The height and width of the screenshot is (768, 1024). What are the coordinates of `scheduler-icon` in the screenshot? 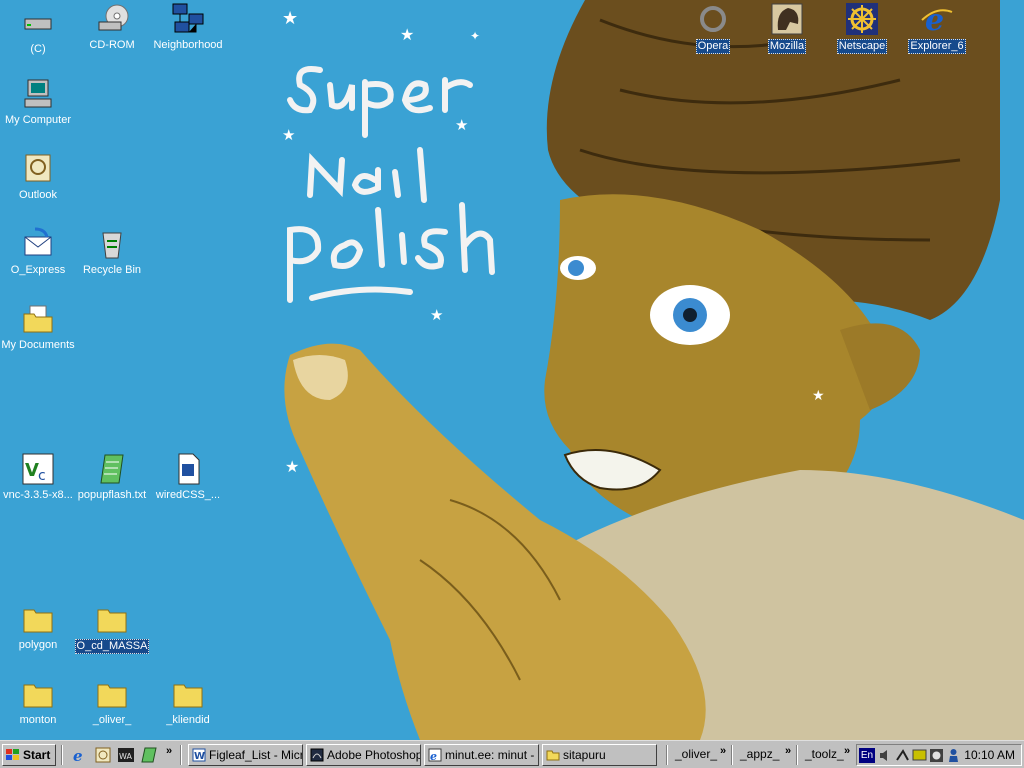 It's located at (936, 755).